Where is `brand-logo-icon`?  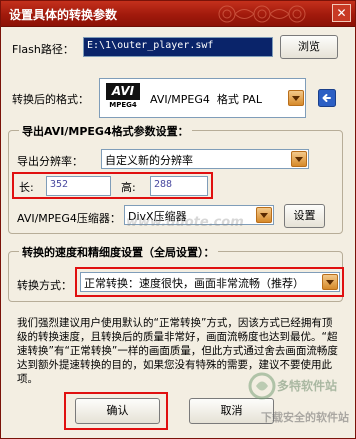
brand-logo-icon is located at coordinates (262, 386).